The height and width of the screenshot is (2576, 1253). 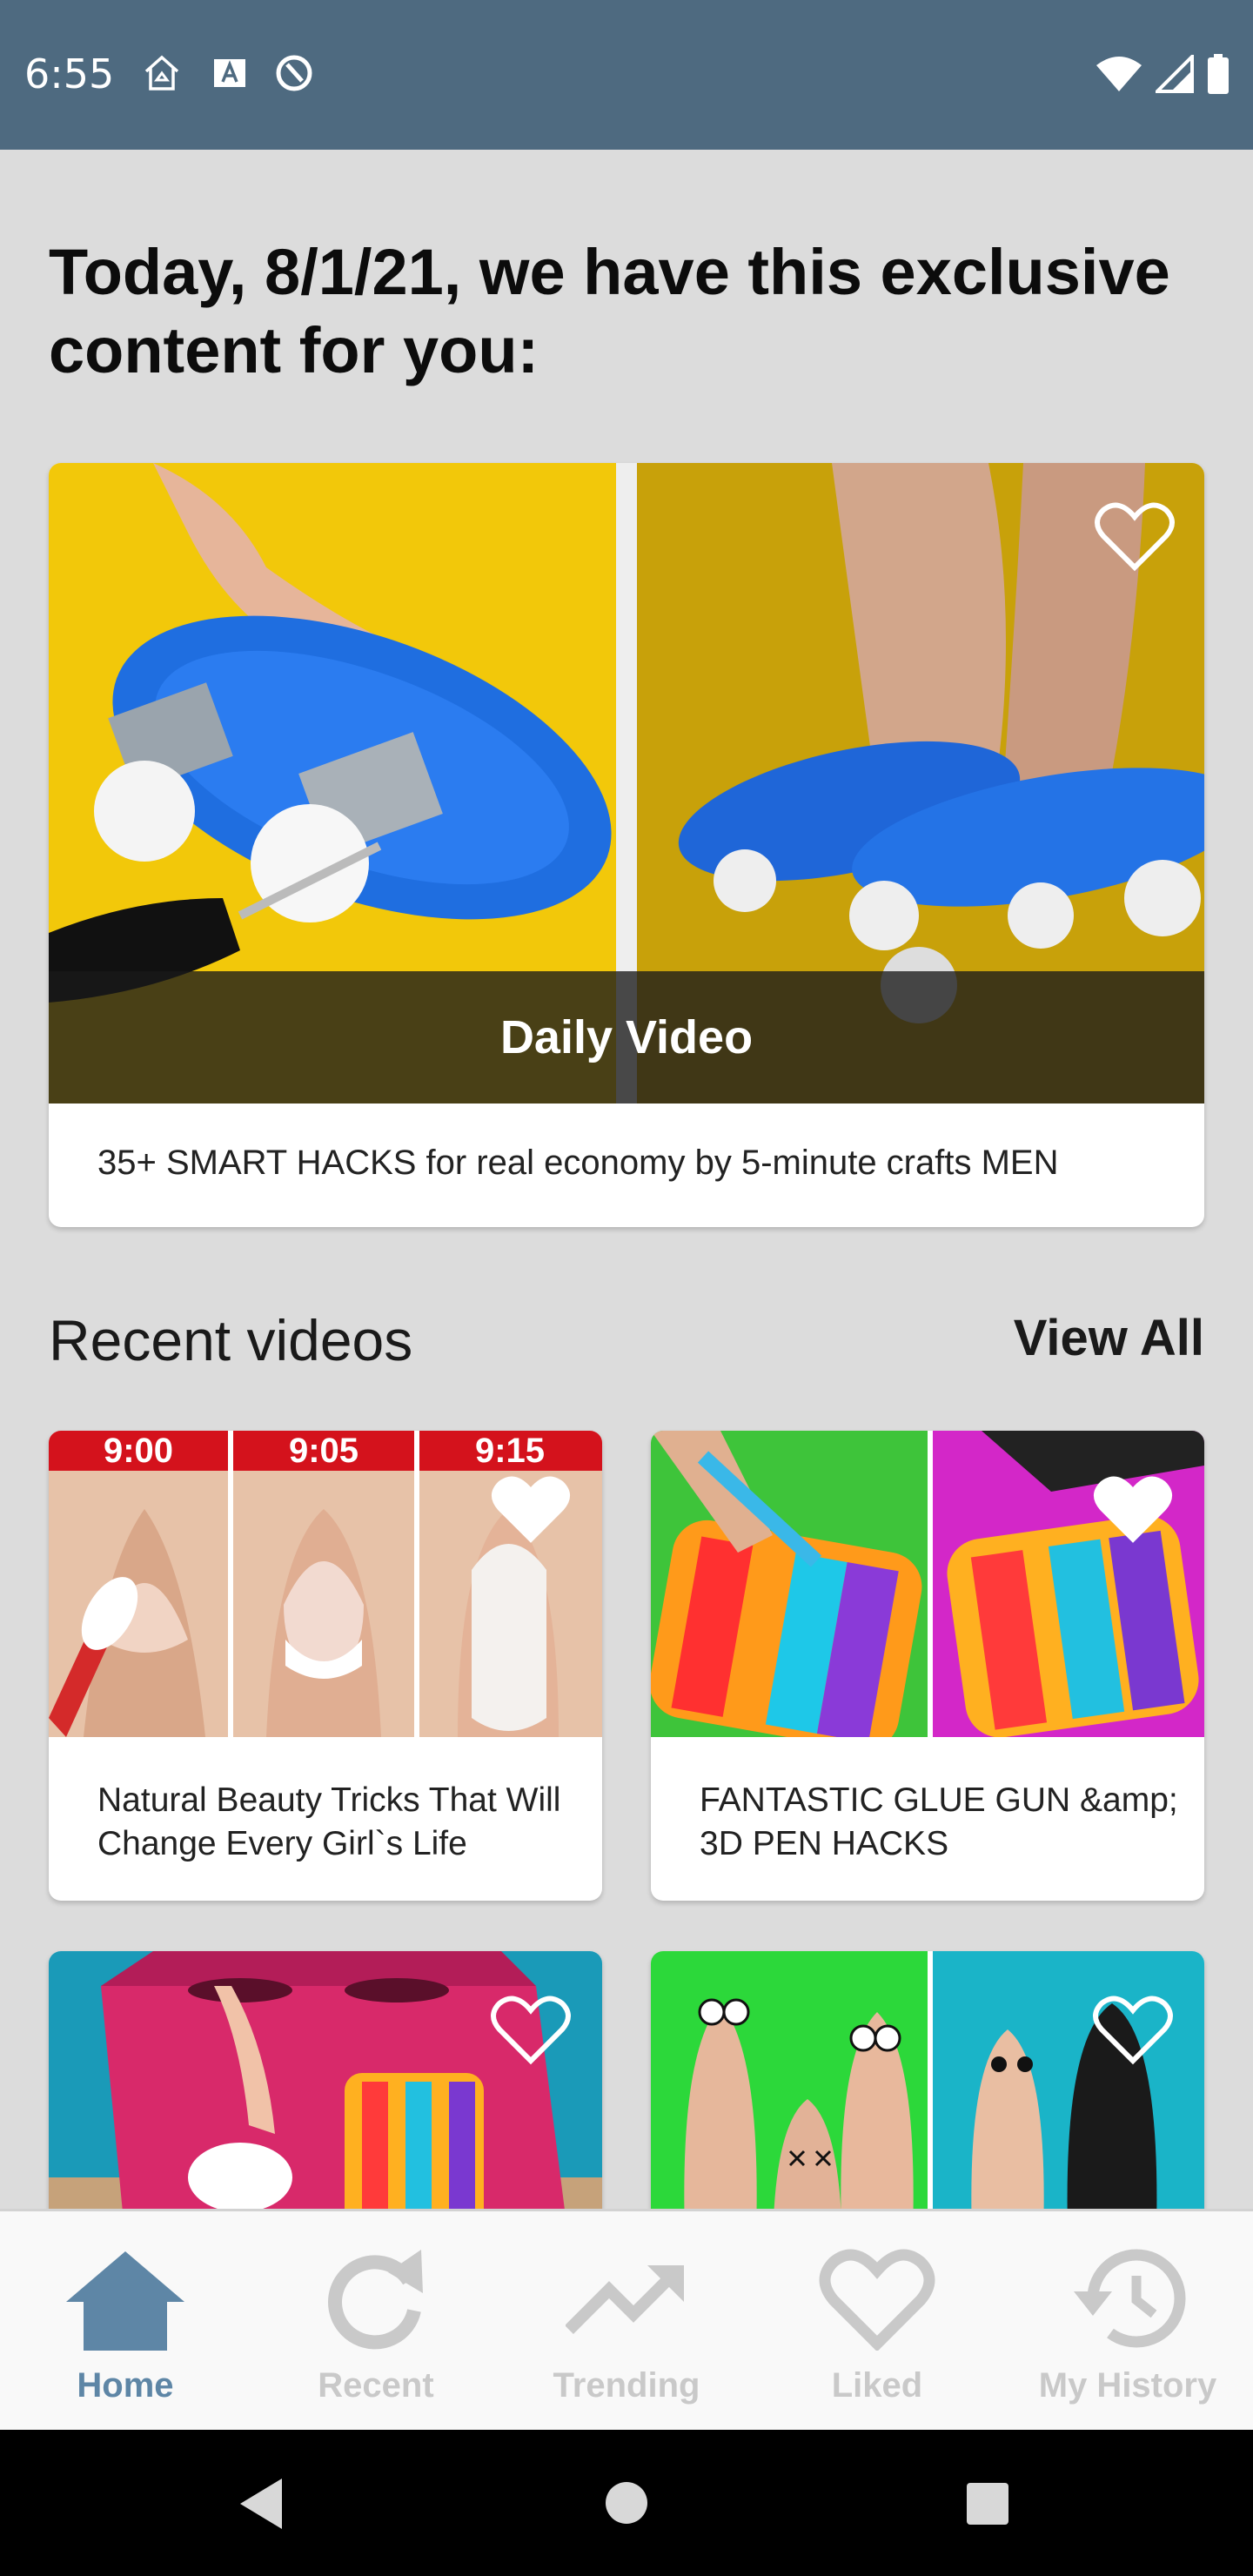 What do you see at coordinates (125, 2301) in the screenshot?
I see `home-icon` at bounding box center [125, 2301].